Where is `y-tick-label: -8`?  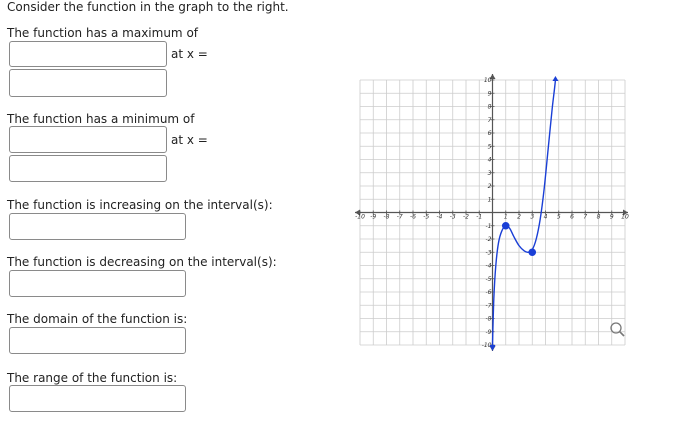
y-tick-label: -8 is located at coordinates (489, 319).